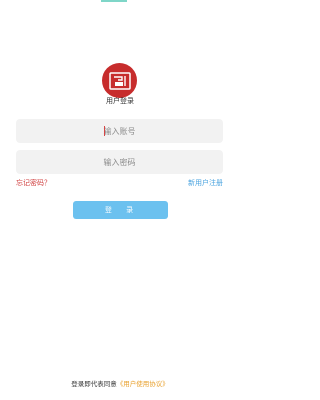  I want to click on password-input, so click(119, 162).